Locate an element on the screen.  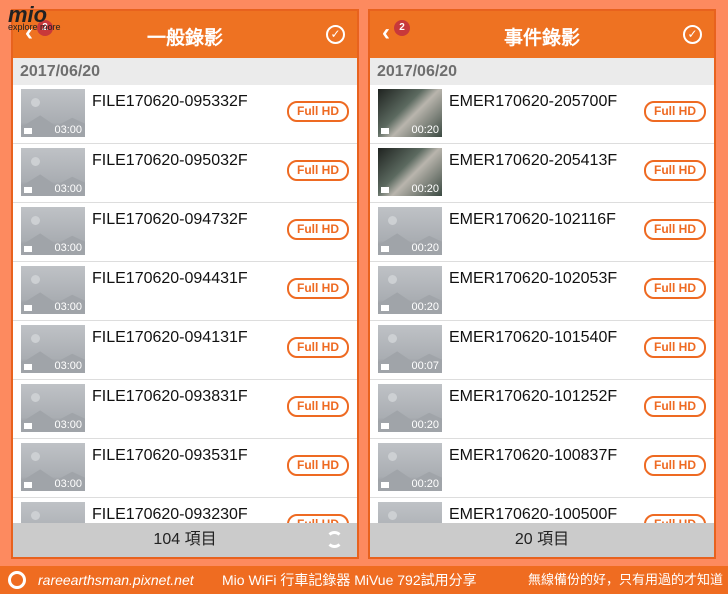
file-row: FILE170620-093230F Full HD is located at coordinates (185, 511).